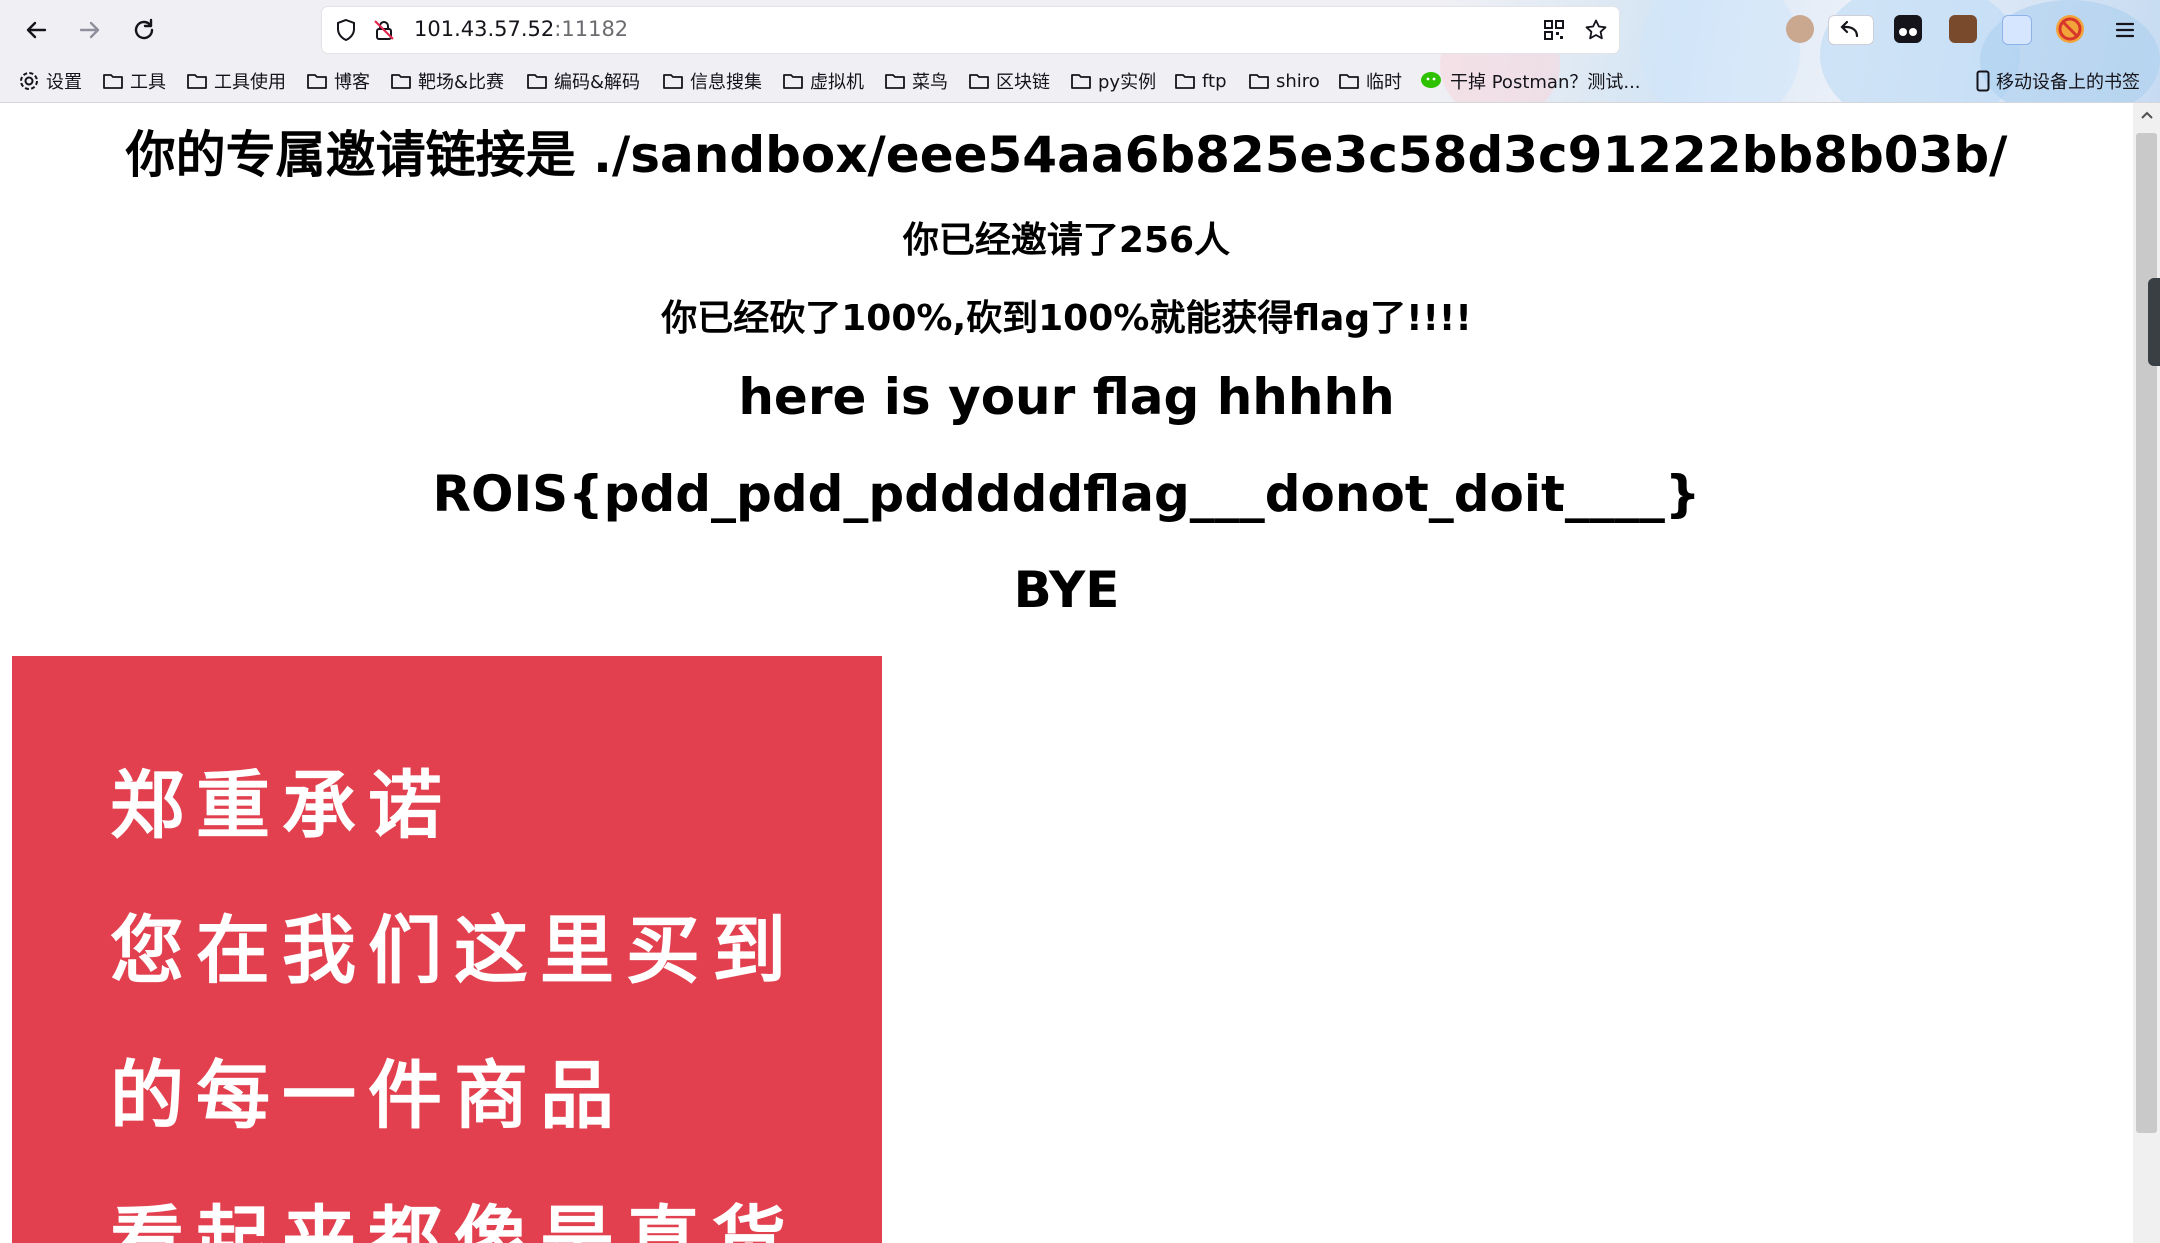 The image size is (2160, 1243). I want to click on promo-line: 的每一件商品, so click(368, 1096).